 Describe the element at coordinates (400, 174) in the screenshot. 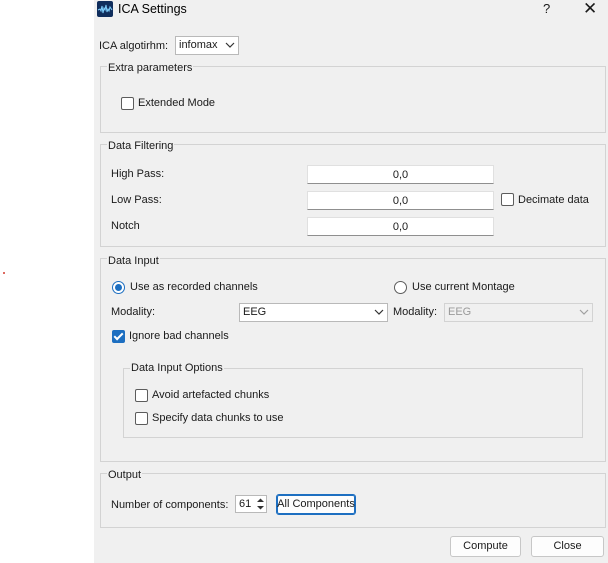

I see `high-pass-input: 0,0` at that location.